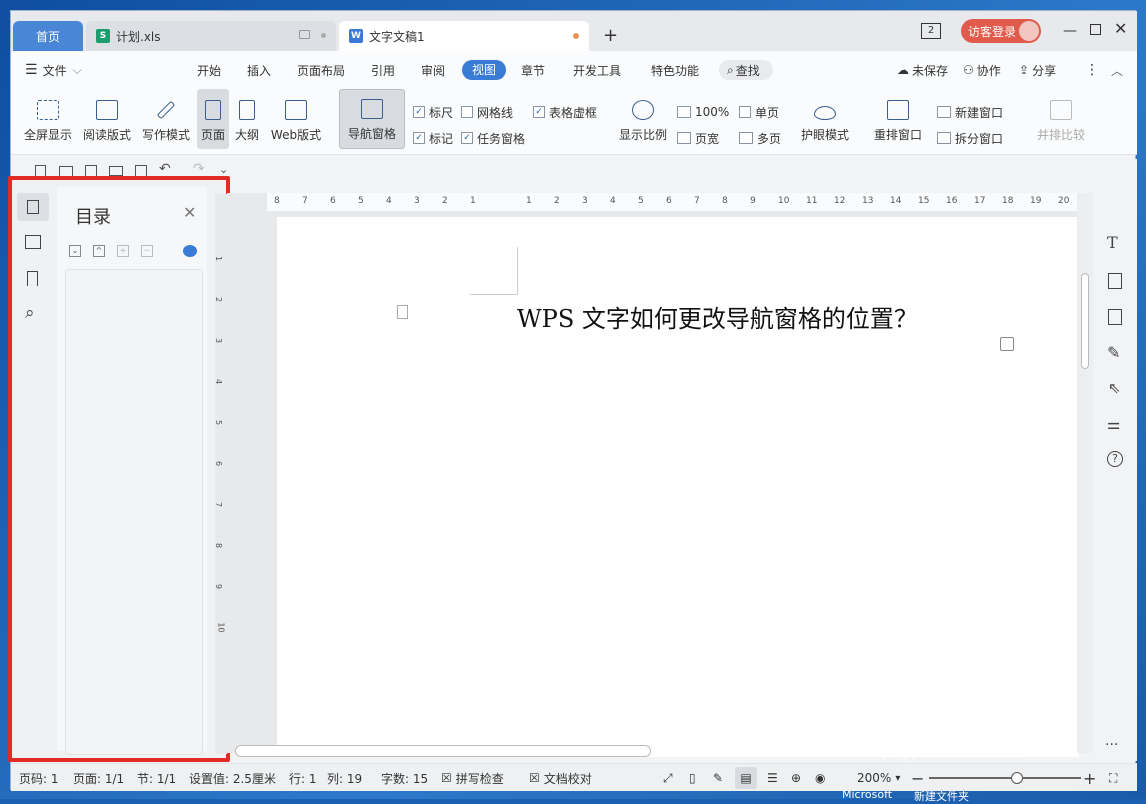 Image resolution: width=1146 pixels, height=804 pixels. Describe the element at coordinates (840, 201) in the screenshot. I see `ruler-tick-label: 12` at that location.